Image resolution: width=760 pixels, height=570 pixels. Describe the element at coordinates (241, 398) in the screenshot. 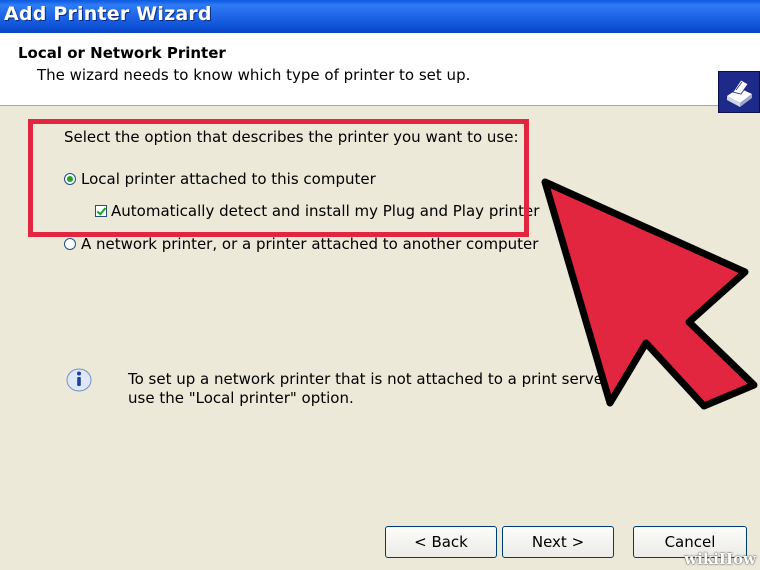

I see `info-line-2: use the "Local printer" option.` at that location.